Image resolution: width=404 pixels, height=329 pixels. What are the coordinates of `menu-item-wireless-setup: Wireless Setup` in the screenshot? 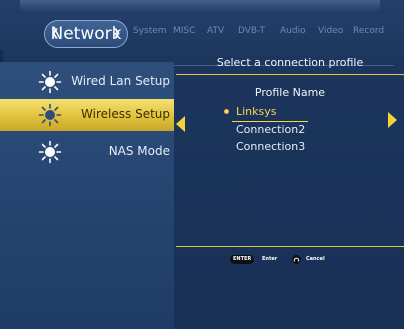 It's located at (87, 115).